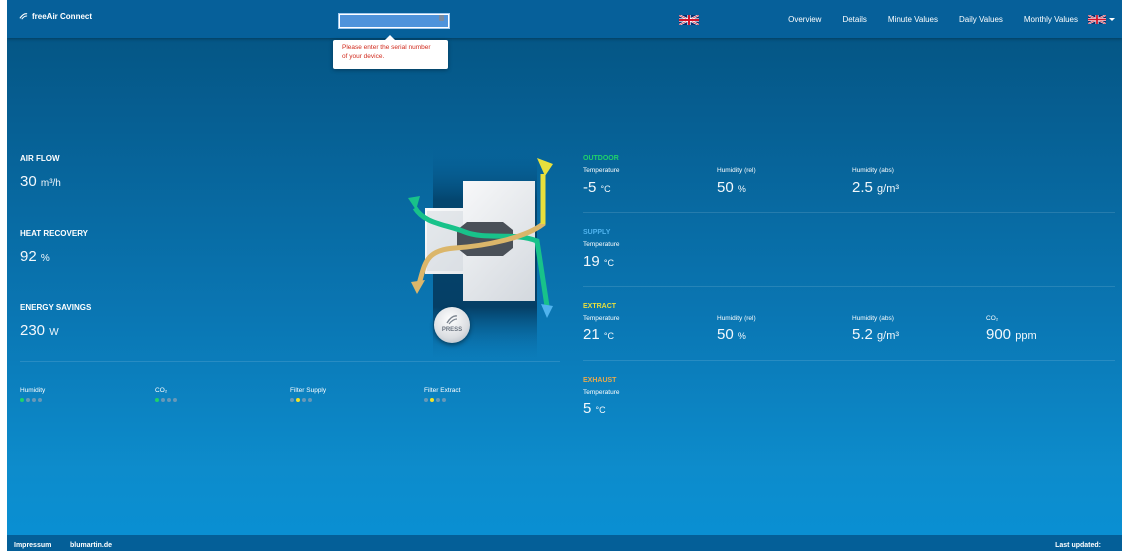 The height and width of the screenshot is (551, 1122). I want to click on outdoor-hum-abs-unit: g/m³, so click(888, 189).